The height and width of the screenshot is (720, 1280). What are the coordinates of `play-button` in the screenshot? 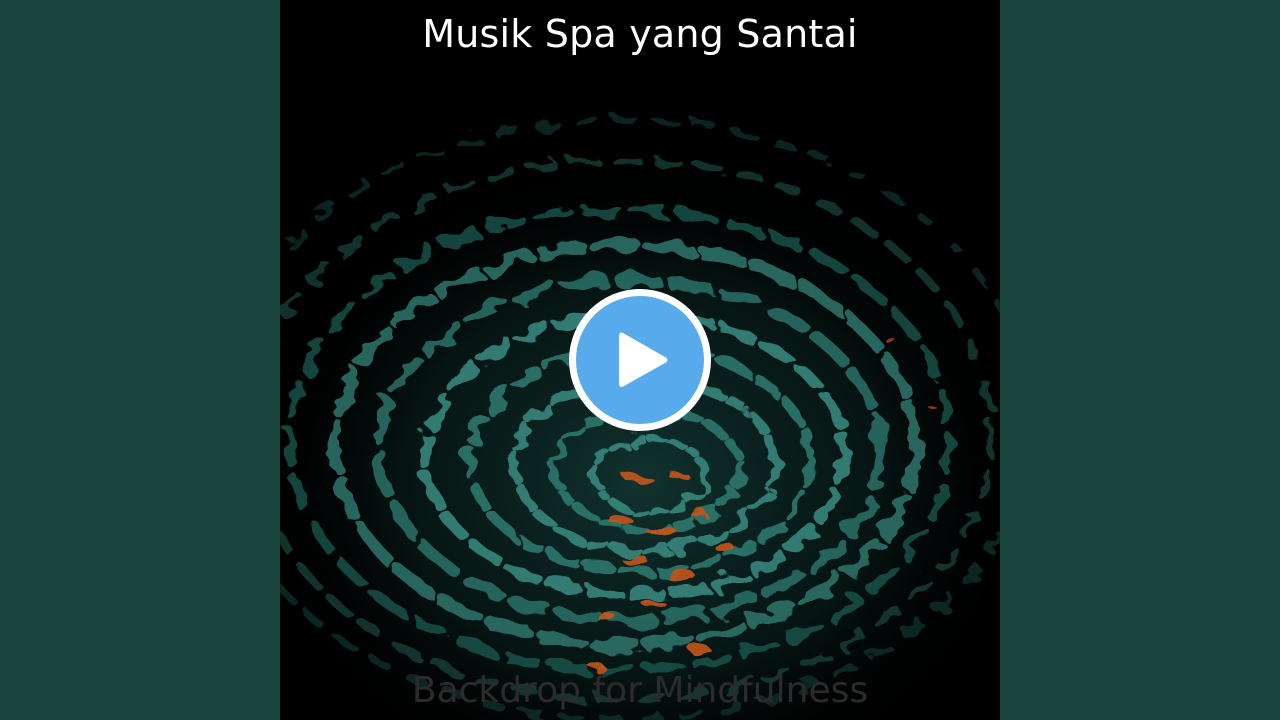 It's located at (640, 360).